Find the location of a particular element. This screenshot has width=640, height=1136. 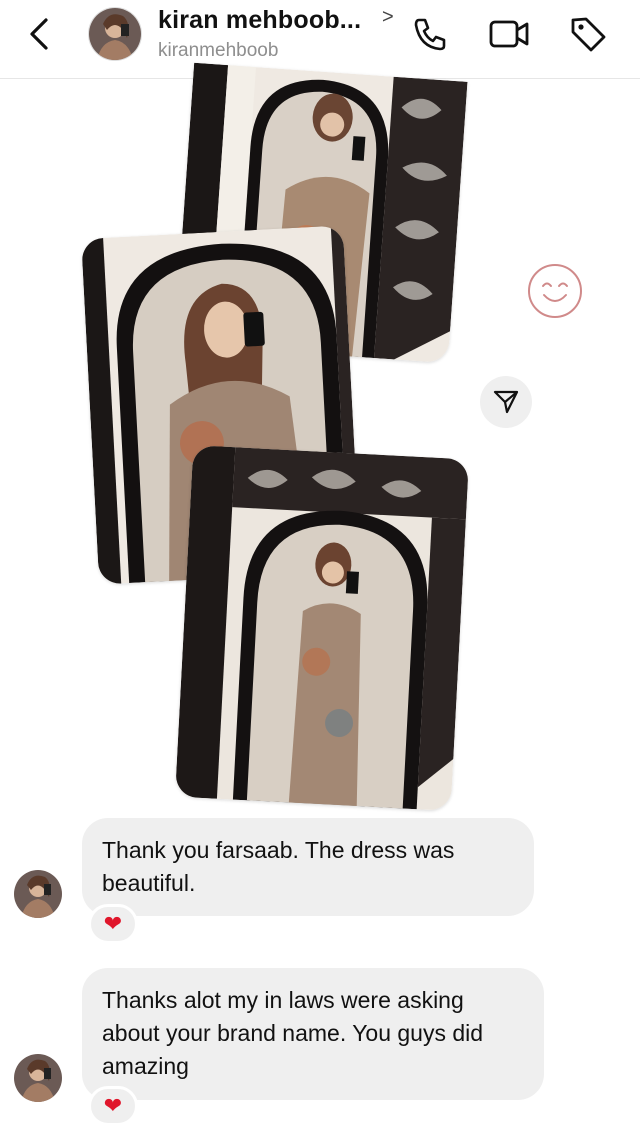

chevron-right-icon: > is located at coordinates (388, 17).